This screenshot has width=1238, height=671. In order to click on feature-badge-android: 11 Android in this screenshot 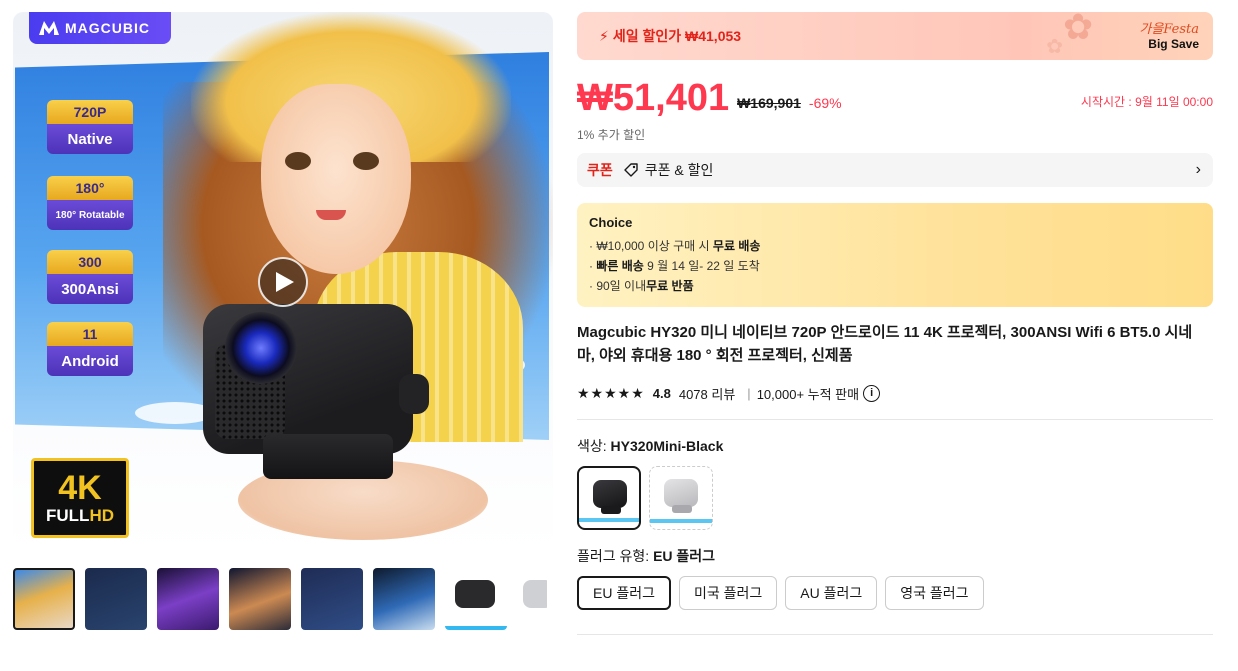, I will do `click(90, 349)`.